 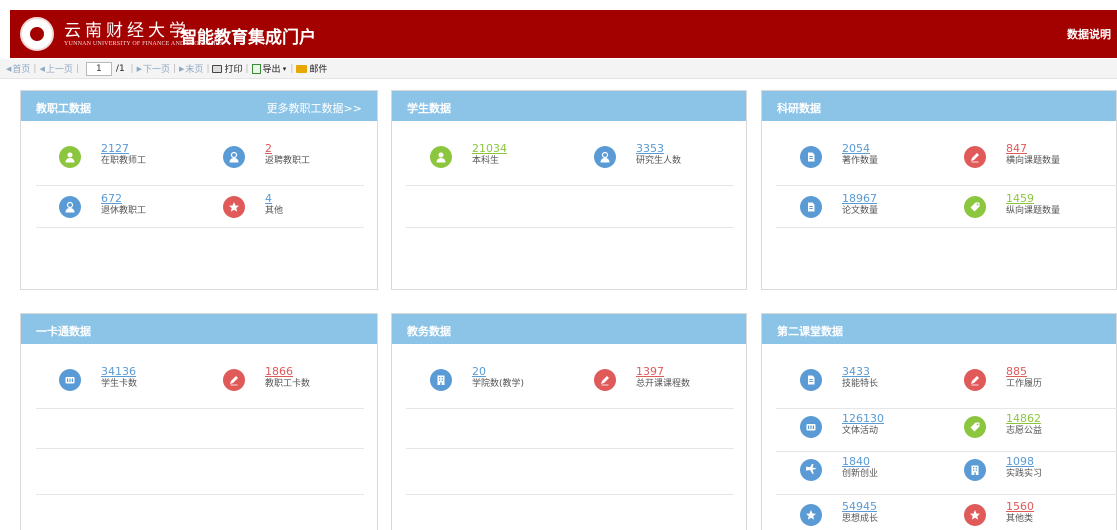 I want to click on page-number-input, so click(x=98, y=68).